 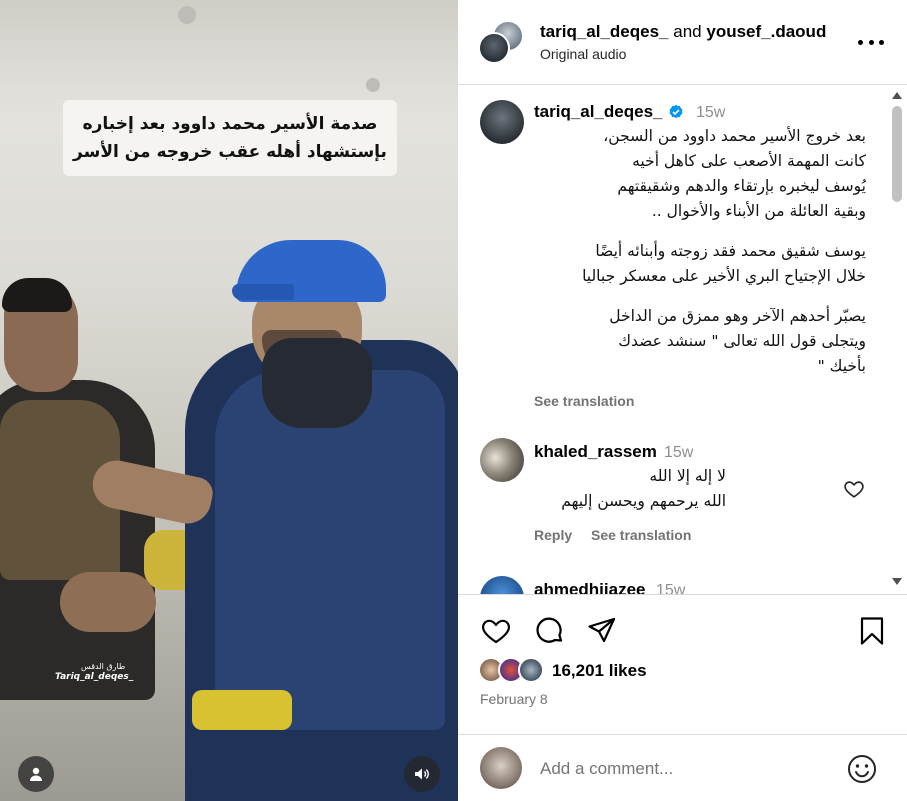 I want to click on speaker-icon, so click(x=422, y=774).